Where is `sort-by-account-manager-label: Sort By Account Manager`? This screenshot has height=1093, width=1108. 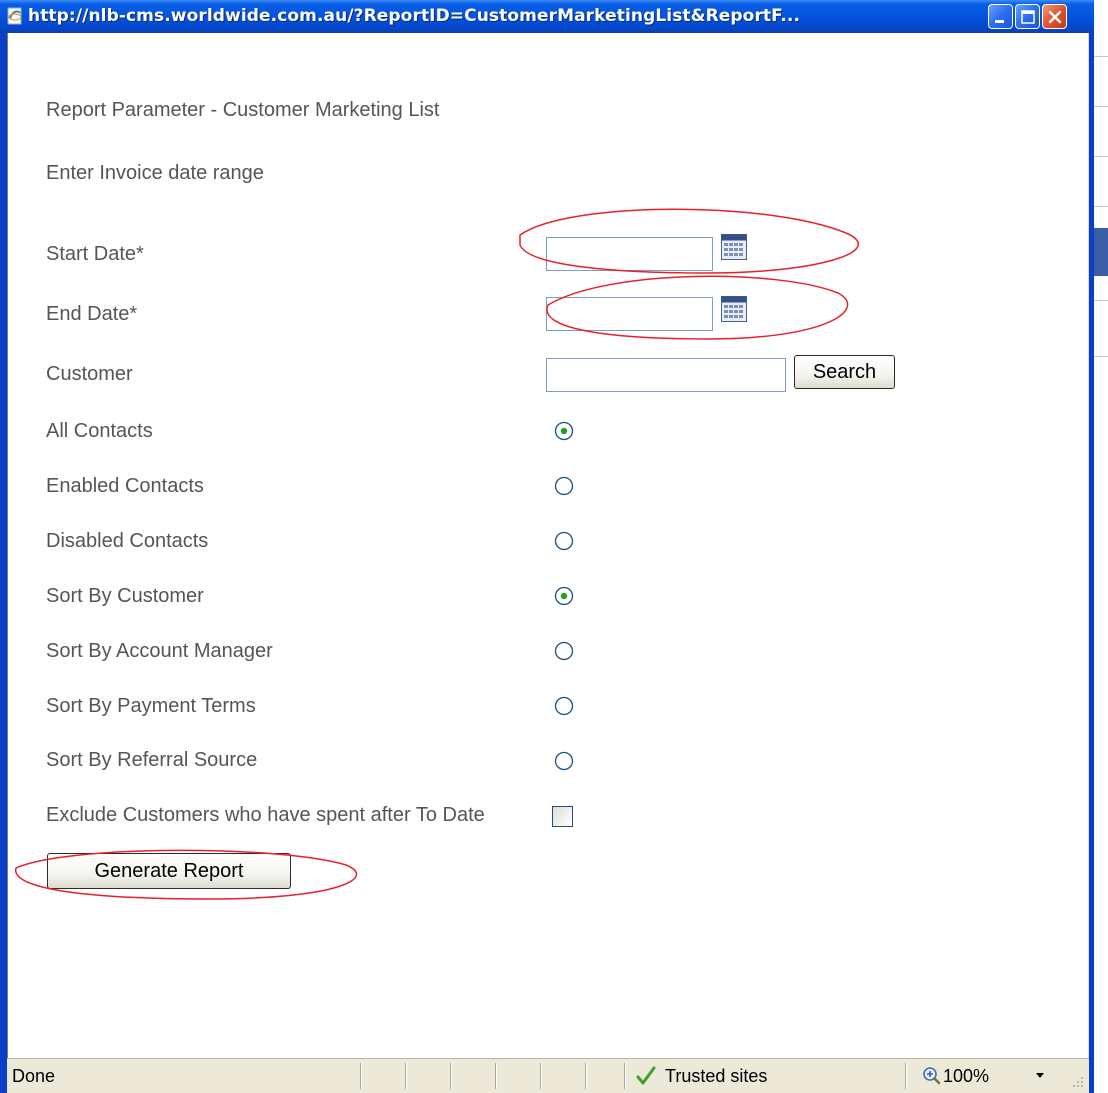 sort-by-account-manager-label: Sort By Account Manager is located at coordinates (159, 651).